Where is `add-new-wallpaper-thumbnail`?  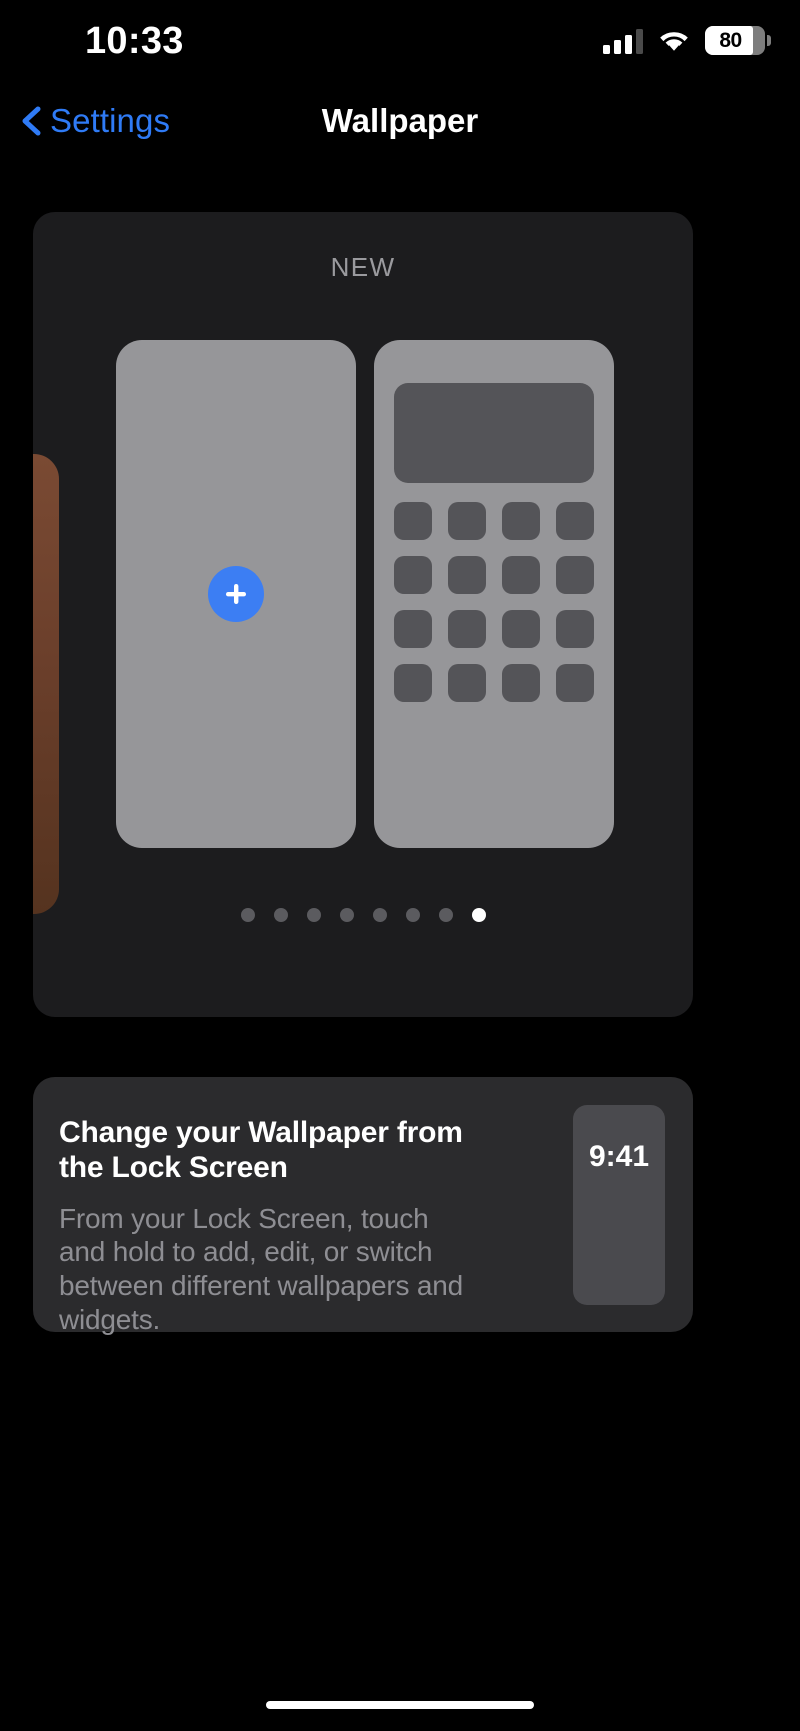 add-new-wallpaper-thumbnail is located at coordinates (236, 594).